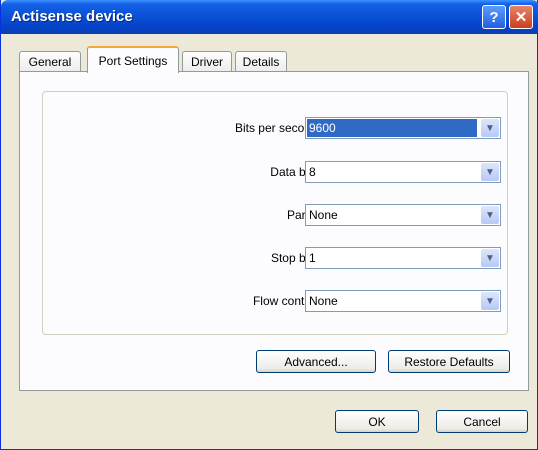  I want to click on title-bar: Actisense device ? ✕, so click(269, 17).